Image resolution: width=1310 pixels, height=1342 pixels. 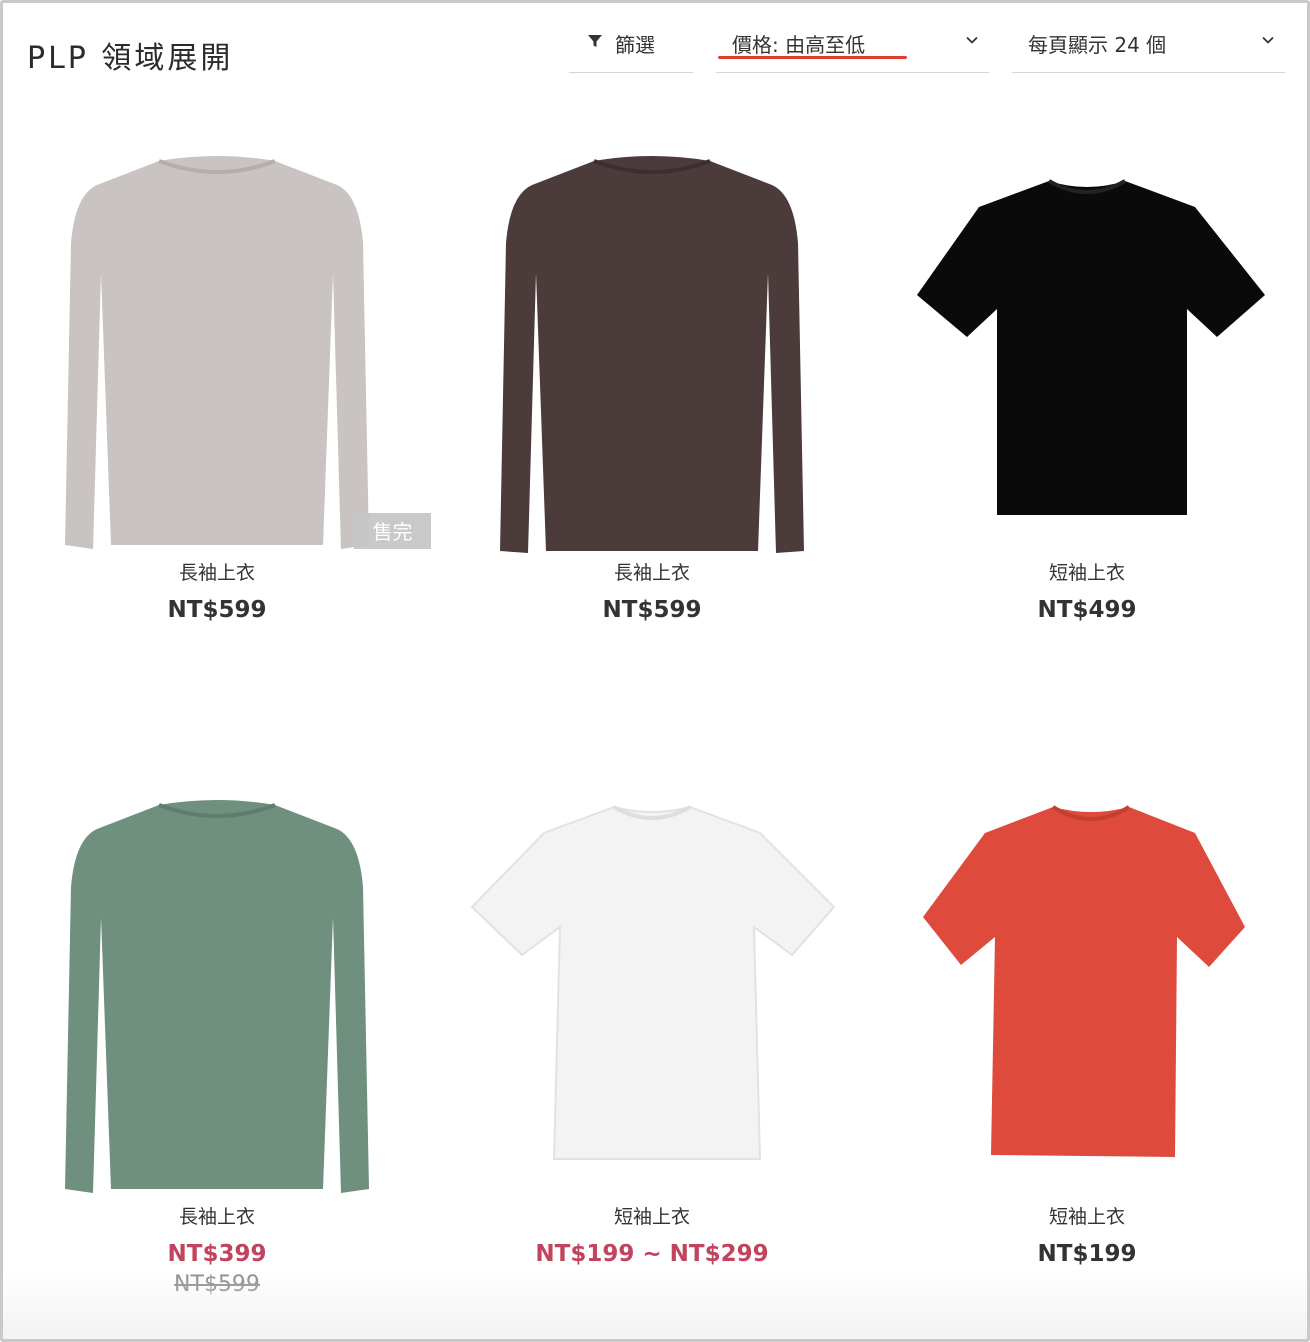 I want to click on per-page-select: 每頁顯示 24 個, so click(x=1148, y=48).